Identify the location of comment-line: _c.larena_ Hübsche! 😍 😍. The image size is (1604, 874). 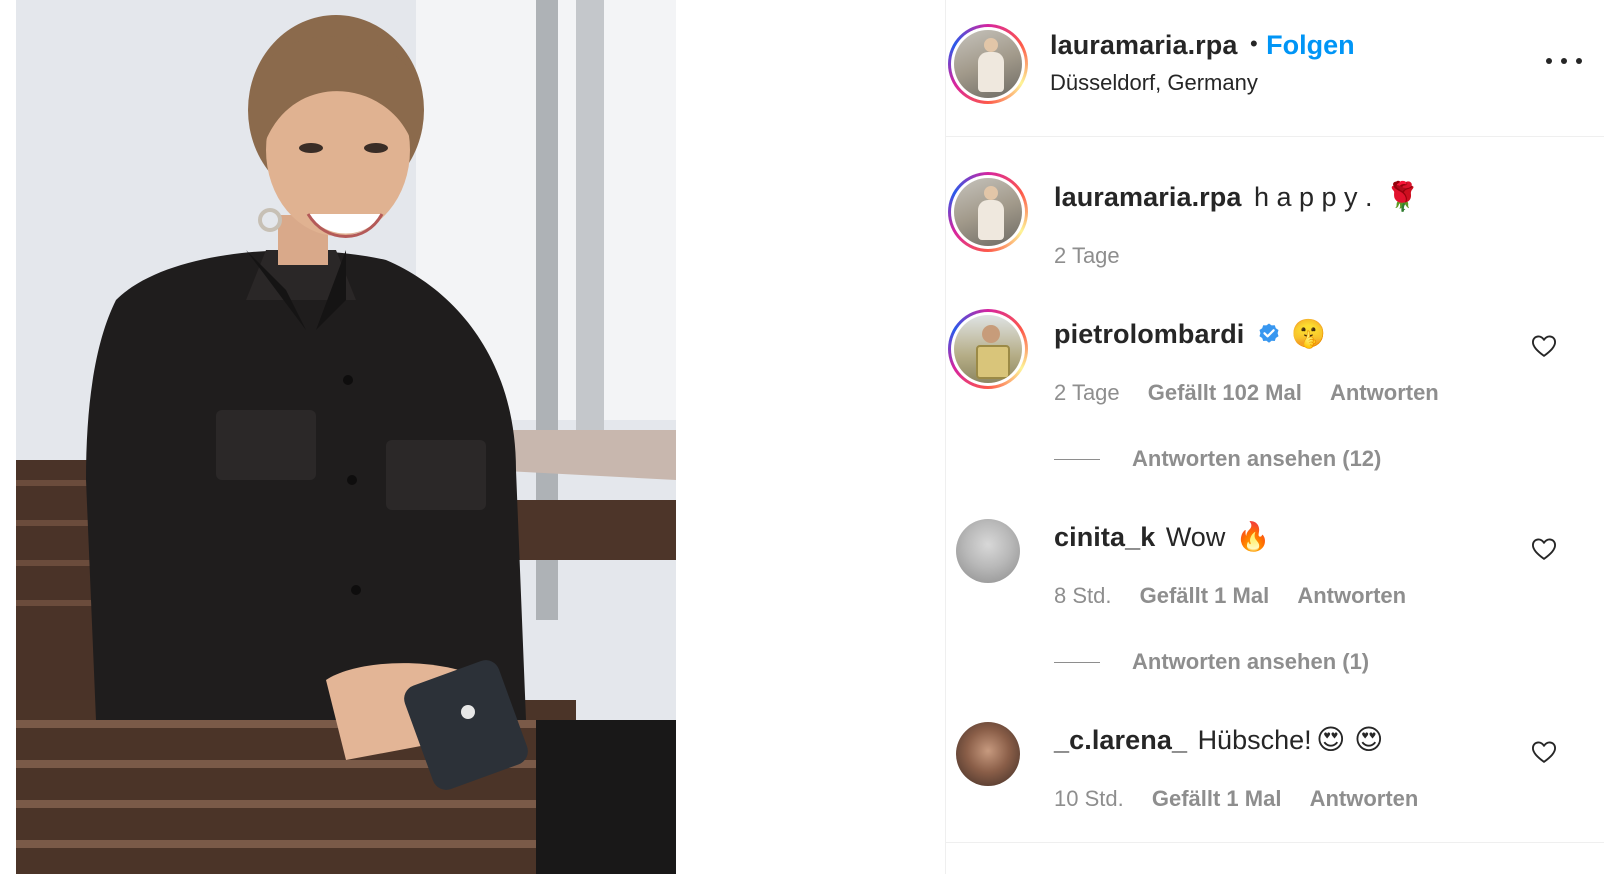
(1218, 739).